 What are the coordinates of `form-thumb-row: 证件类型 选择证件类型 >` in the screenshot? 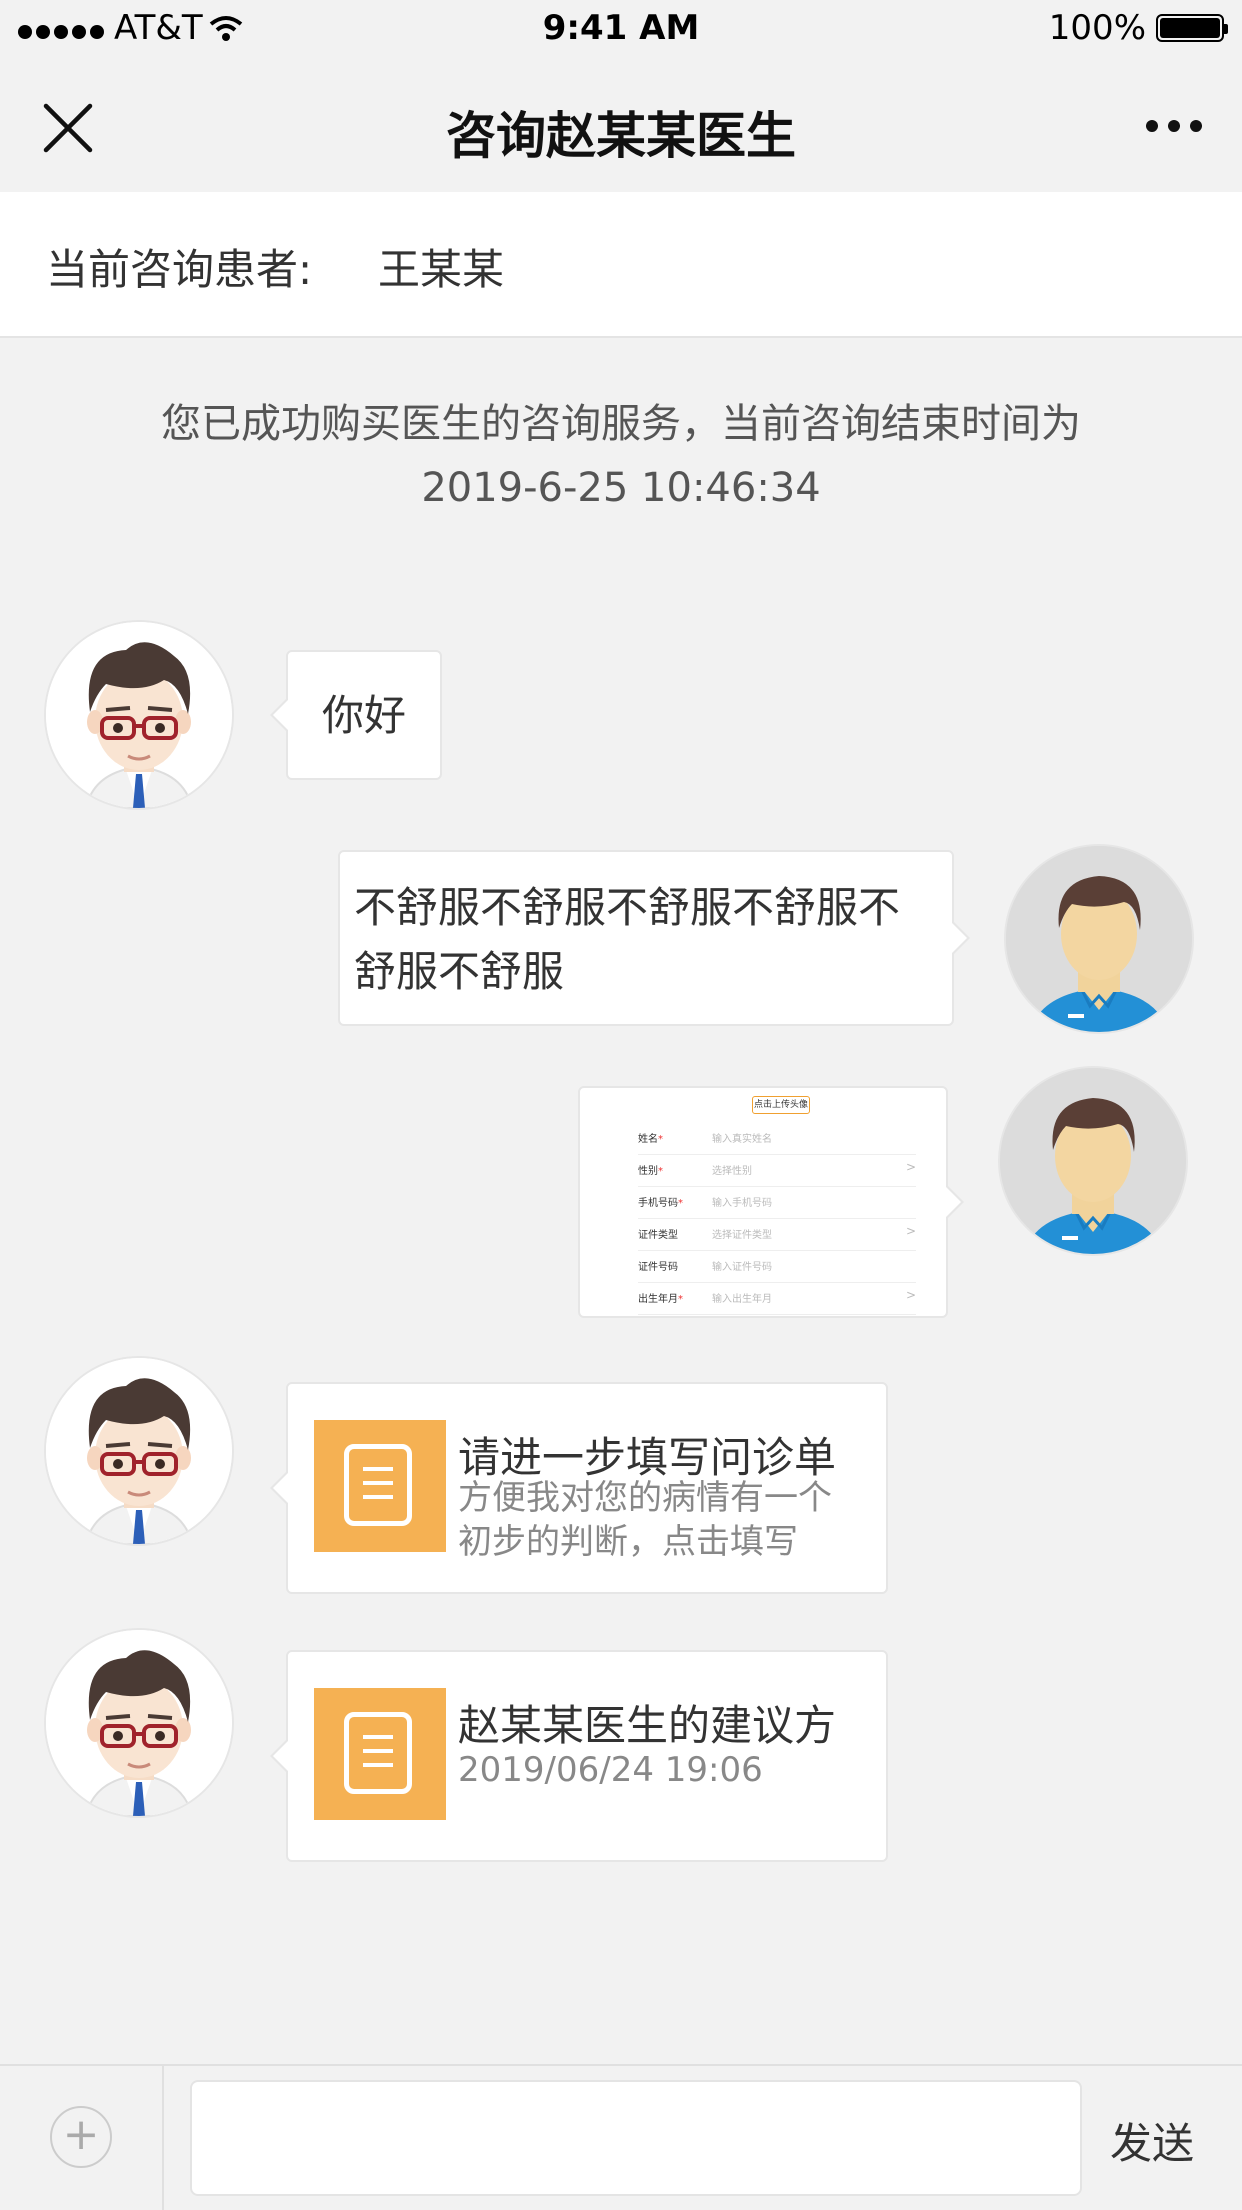 It's located at (777, 1234).